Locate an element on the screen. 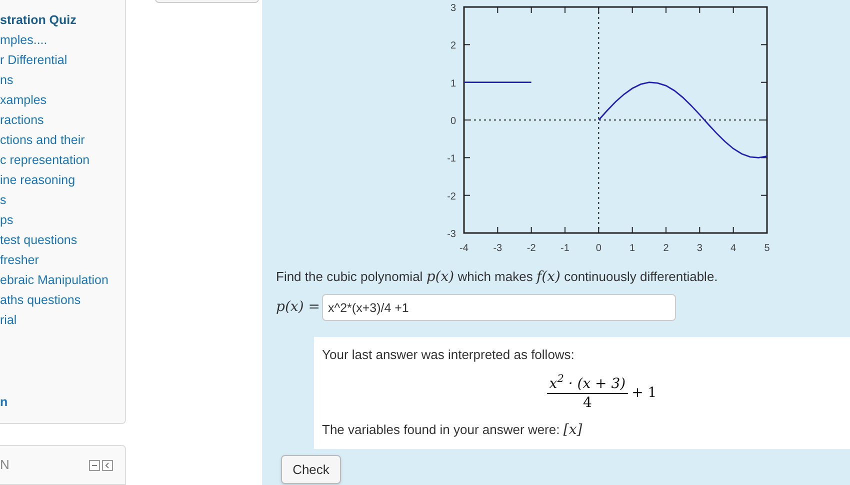 The width and height of the screenshot is (850, 485). sidebar-link: ractions is located at coordinates (59, 120).